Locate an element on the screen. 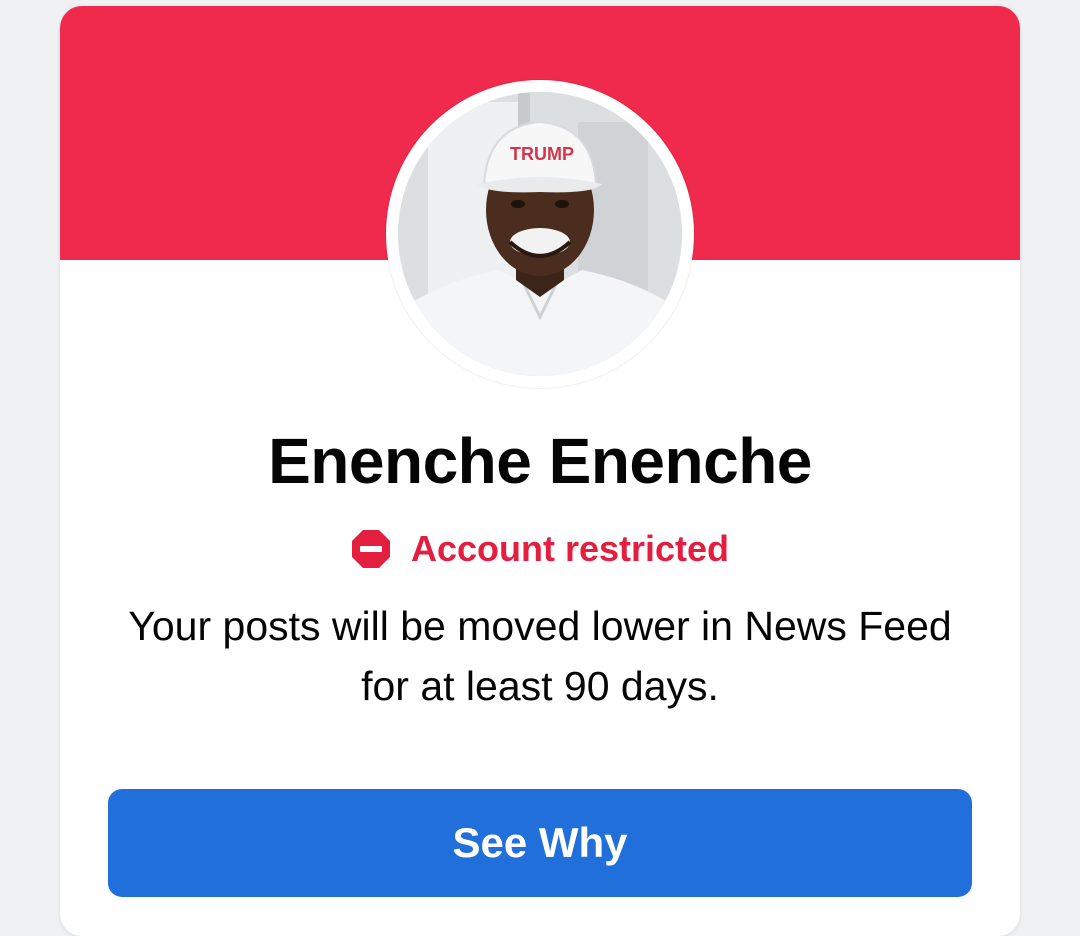 The height and width of the screenshot is (936, 1080). avatar: TRUMP is located at coordinates (540, 234).